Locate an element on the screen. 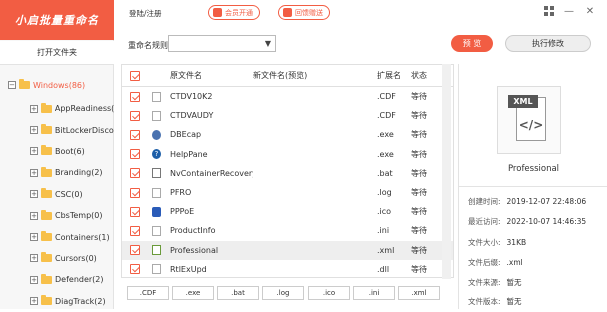 This screenshot has height=312, width=607. source-label: 文件来源: is located at coordinates (484, 282).